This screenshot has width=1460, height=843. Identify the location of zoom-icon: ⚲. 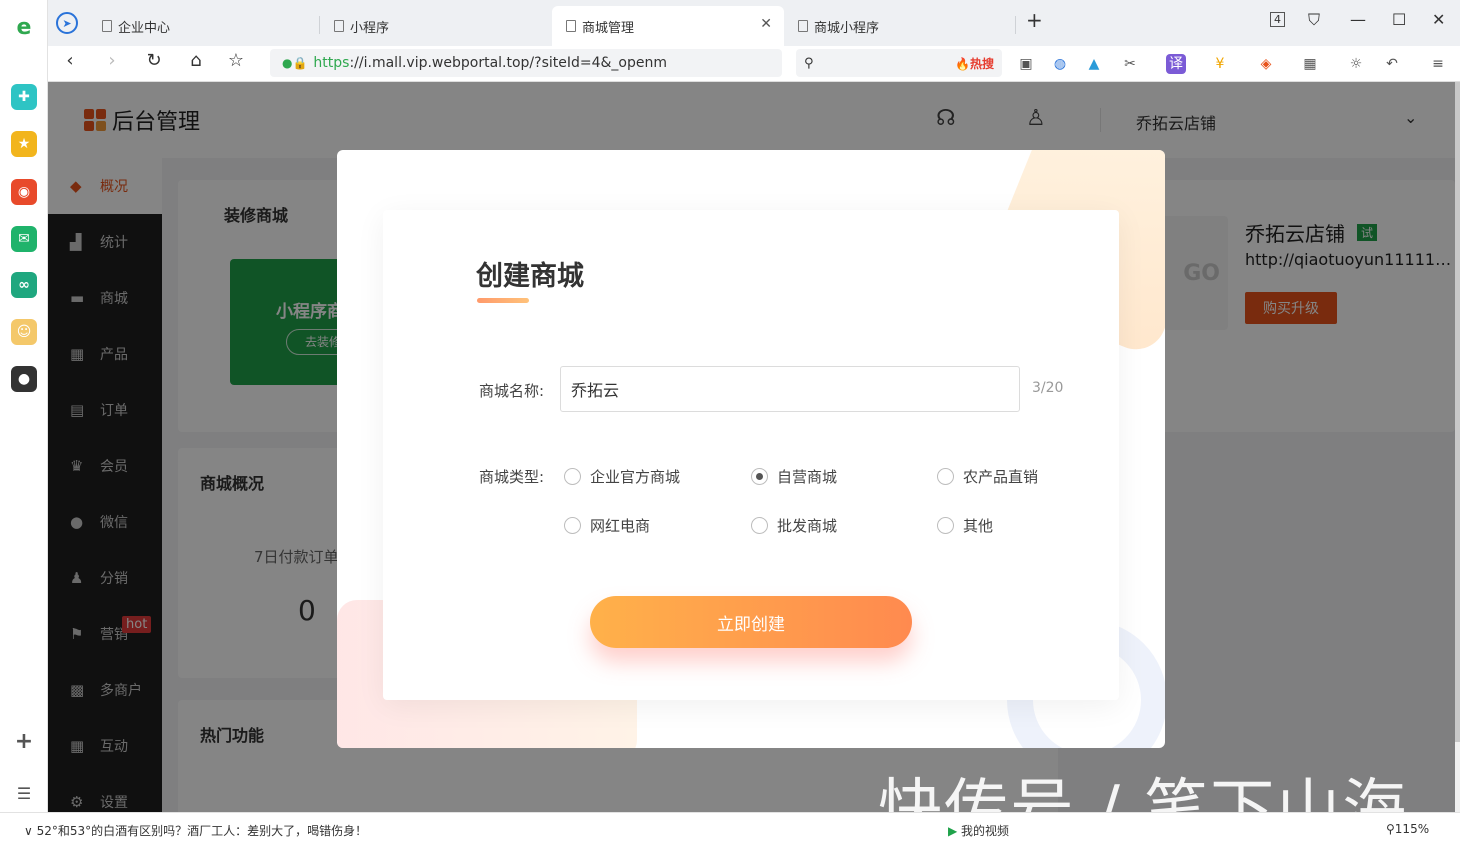
(1390, 829).